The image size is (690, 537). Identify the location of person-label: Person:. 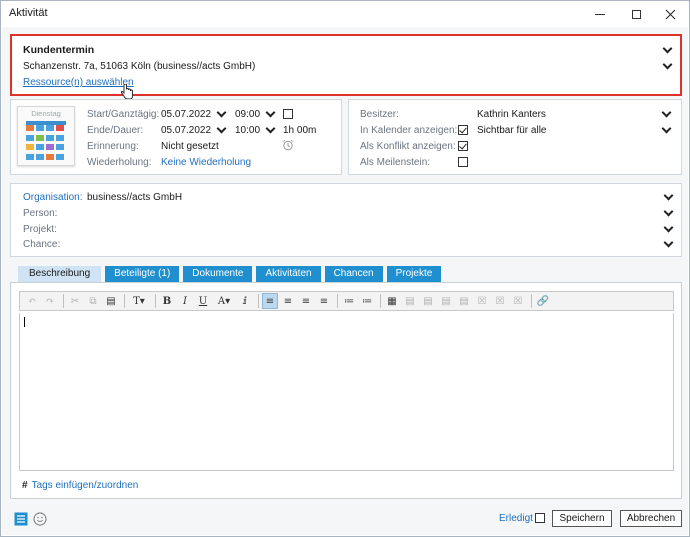
(40, 213).